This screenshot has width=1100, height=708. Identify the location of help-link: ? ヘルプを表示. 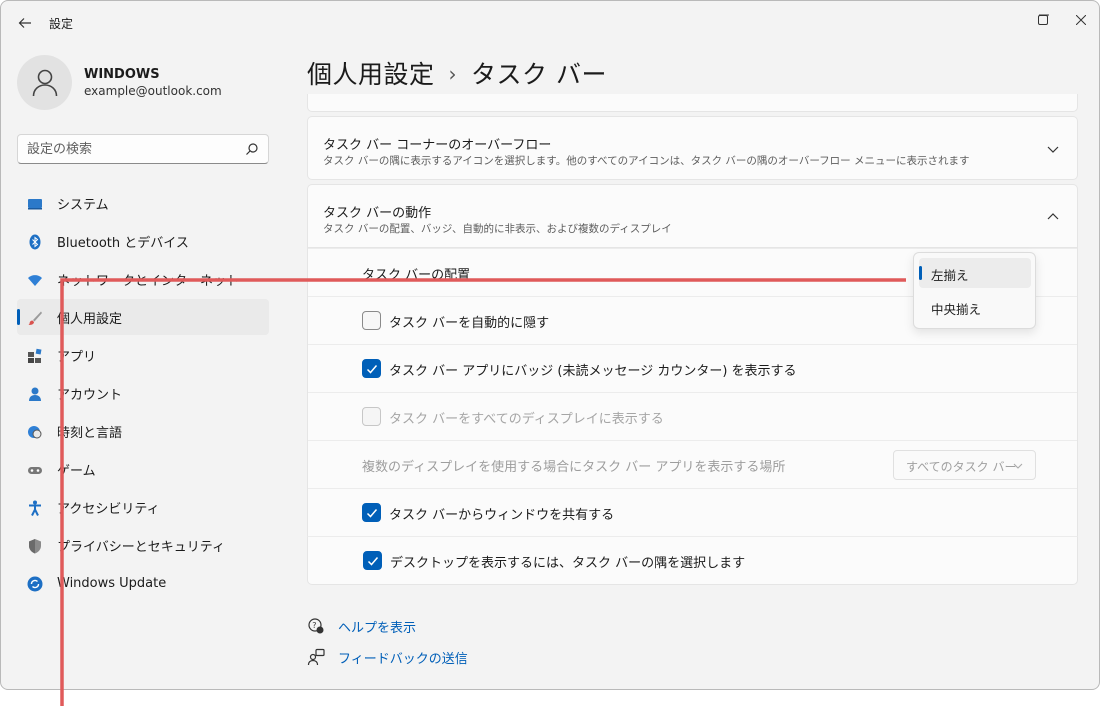
(361, 626).